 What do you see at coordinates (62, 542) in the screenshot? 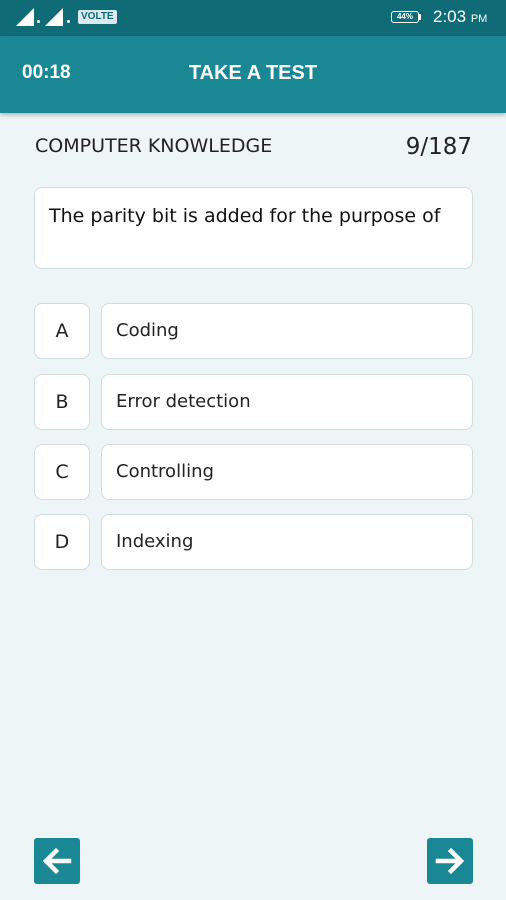
I see `option-letter-d: D` at bounding box center [62, 542].